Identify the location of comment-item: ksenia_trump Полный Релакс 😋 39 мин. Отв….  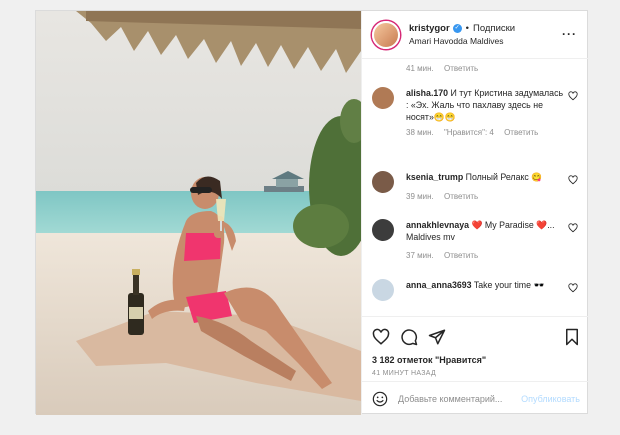
(477, 186).